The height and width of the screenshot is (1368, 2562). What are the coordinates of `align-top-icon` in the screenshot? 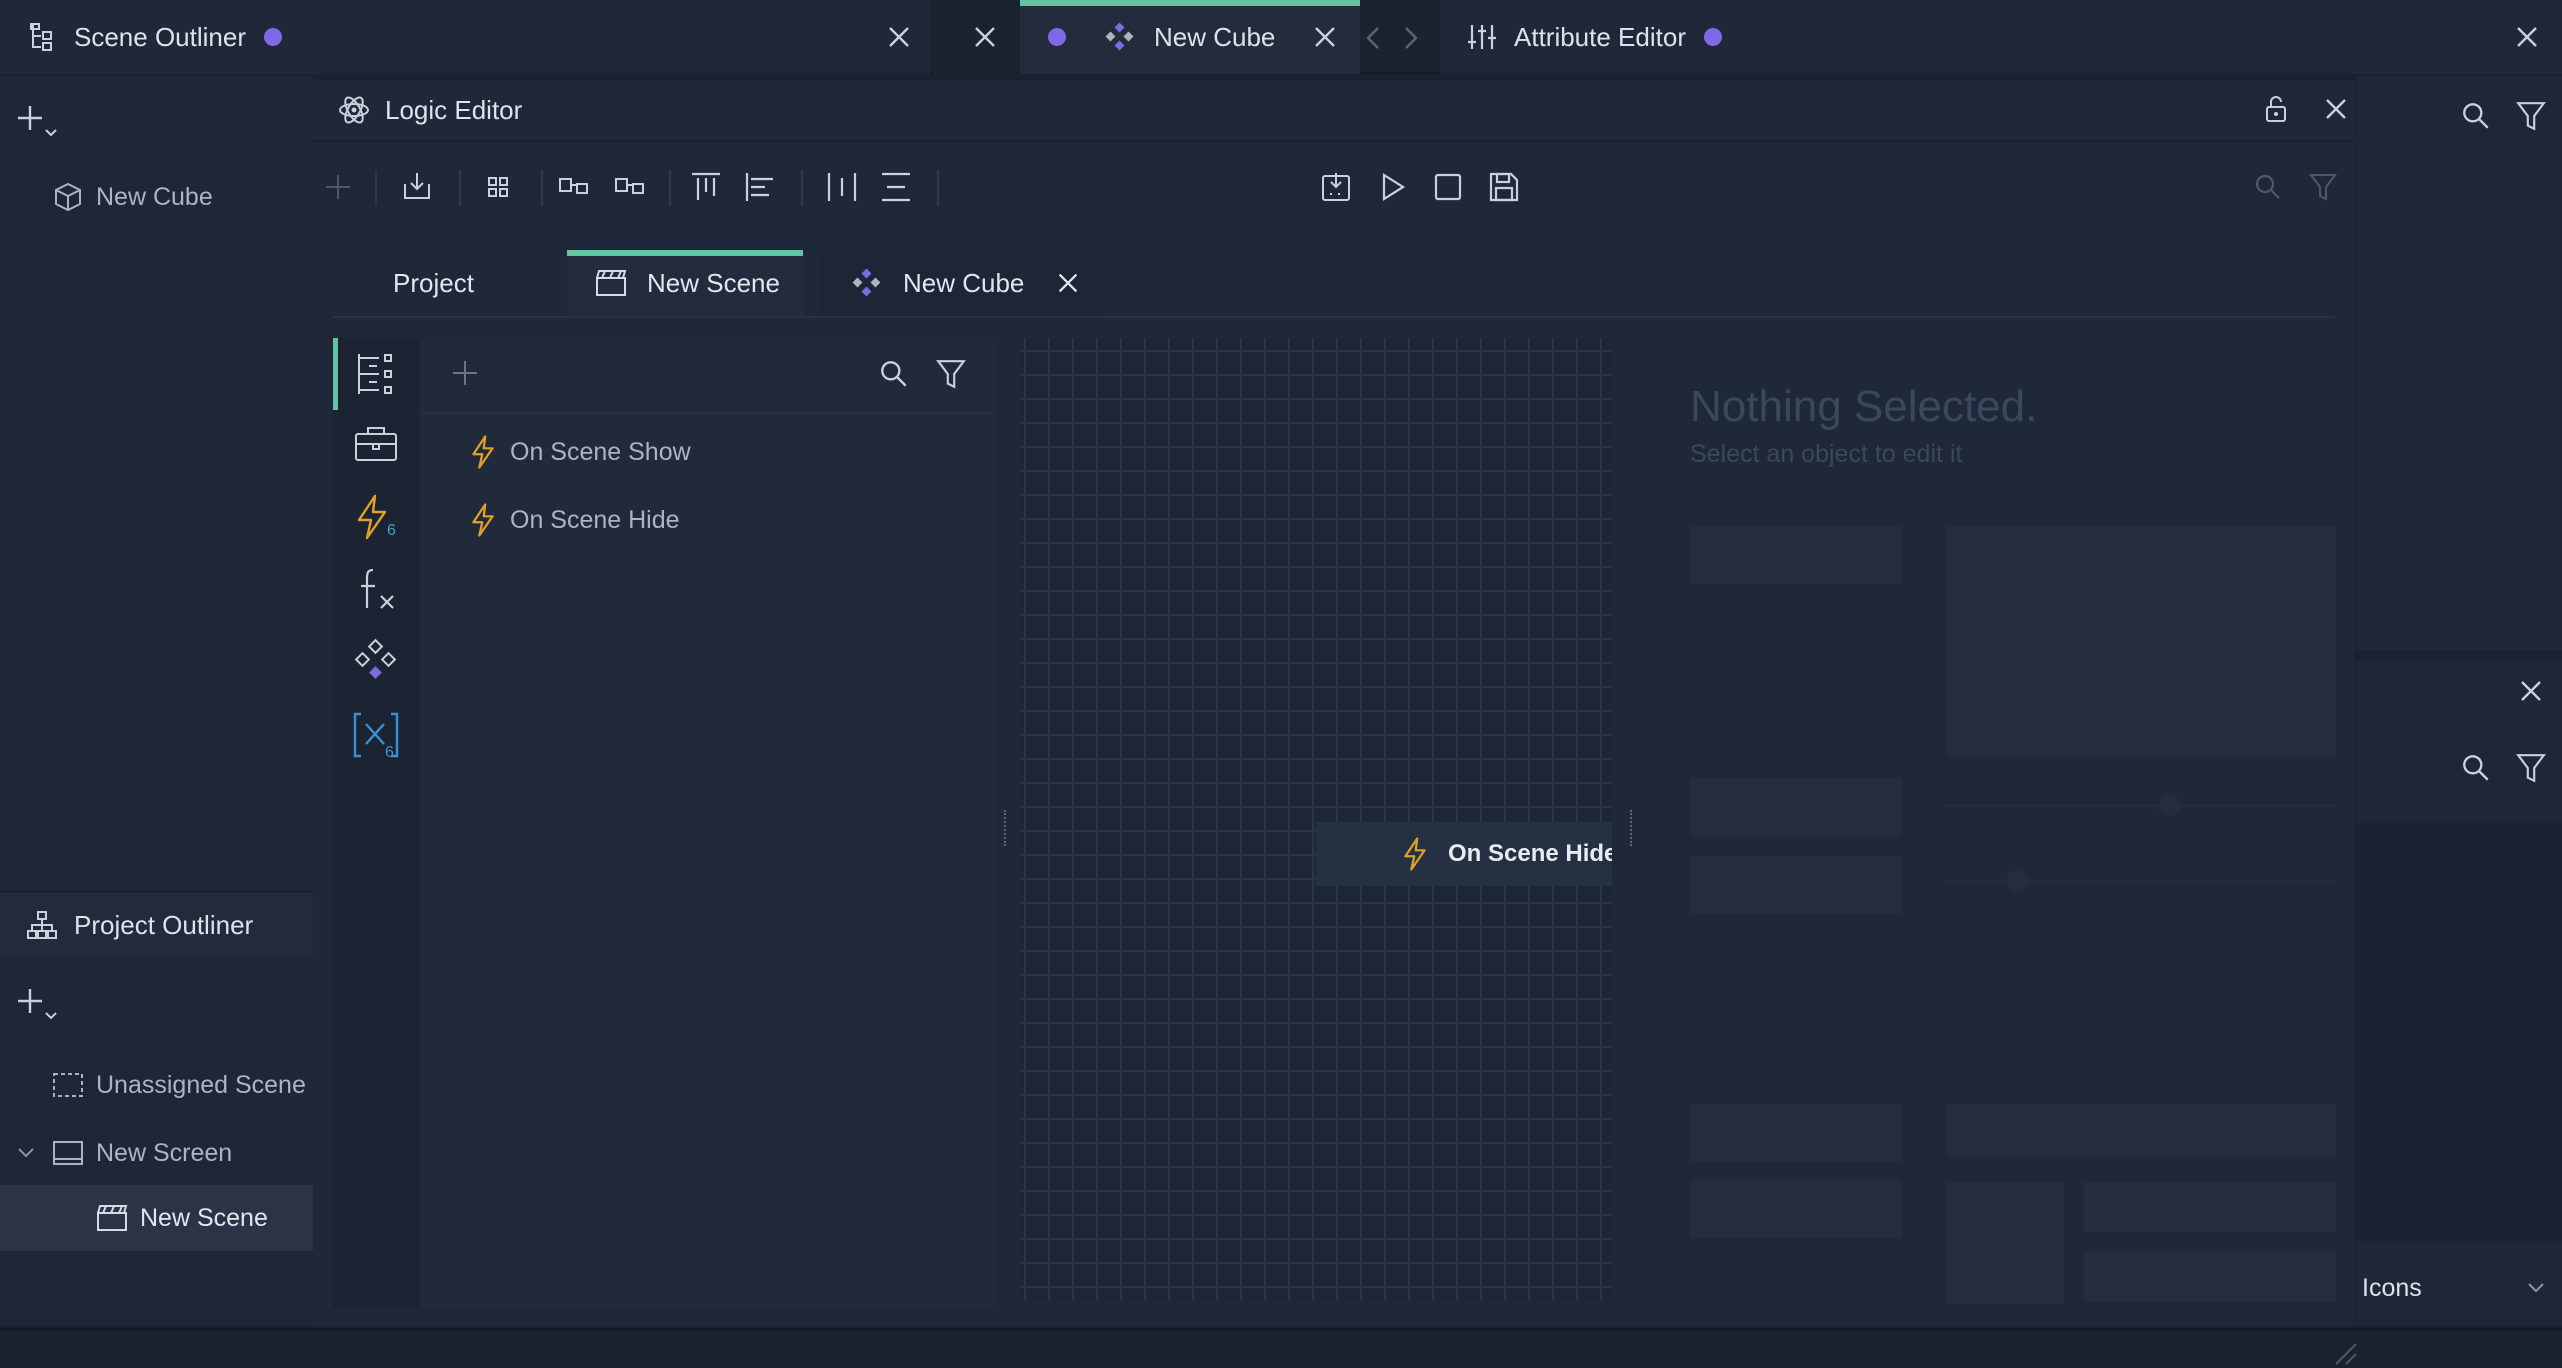 It's located at (706, 187).